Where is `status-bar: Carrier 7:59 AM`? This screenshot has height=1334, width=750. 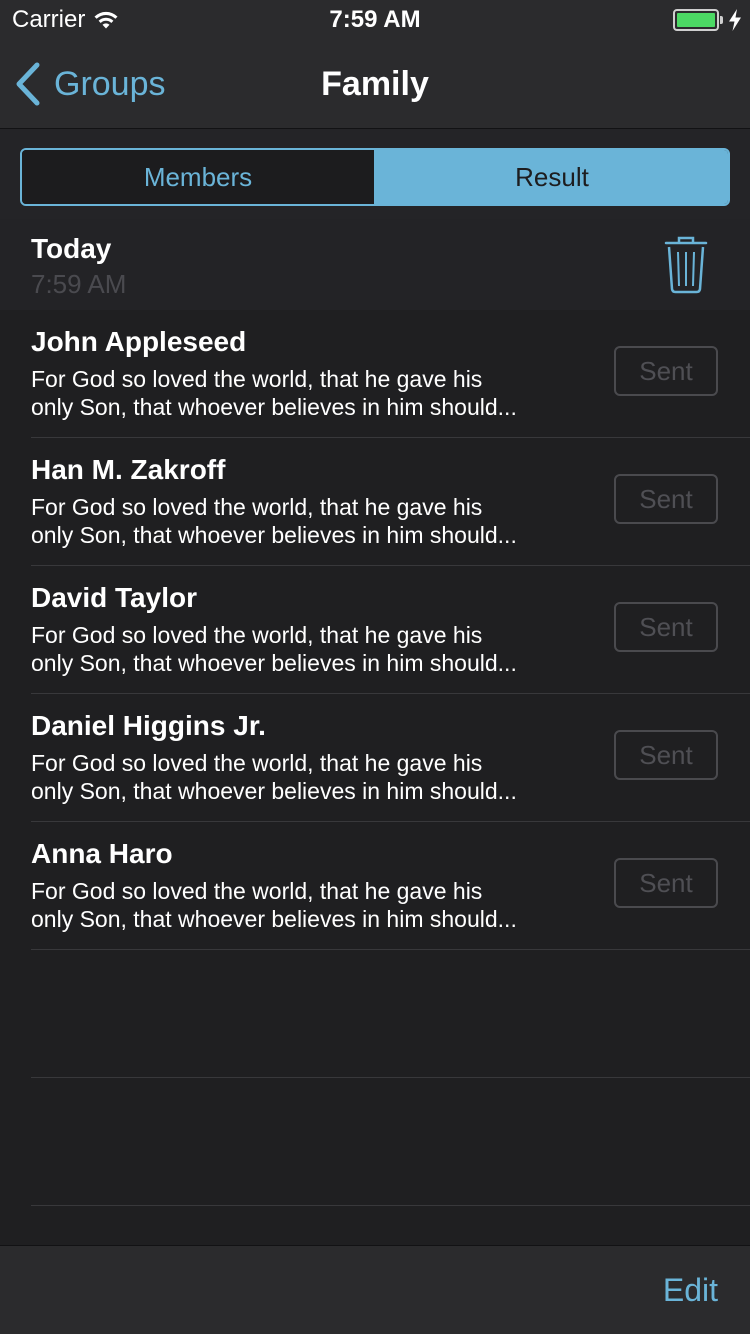 status-bar: Carrier 7:59 AM is located at coordinates (375, 20).